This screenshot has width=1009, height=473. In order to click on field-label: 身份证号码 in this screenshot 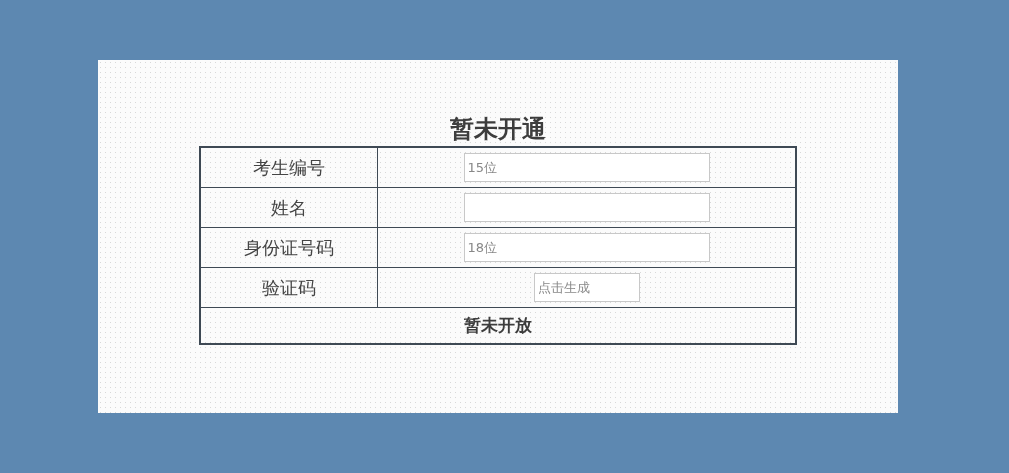, I will do `click(289, 247)`.